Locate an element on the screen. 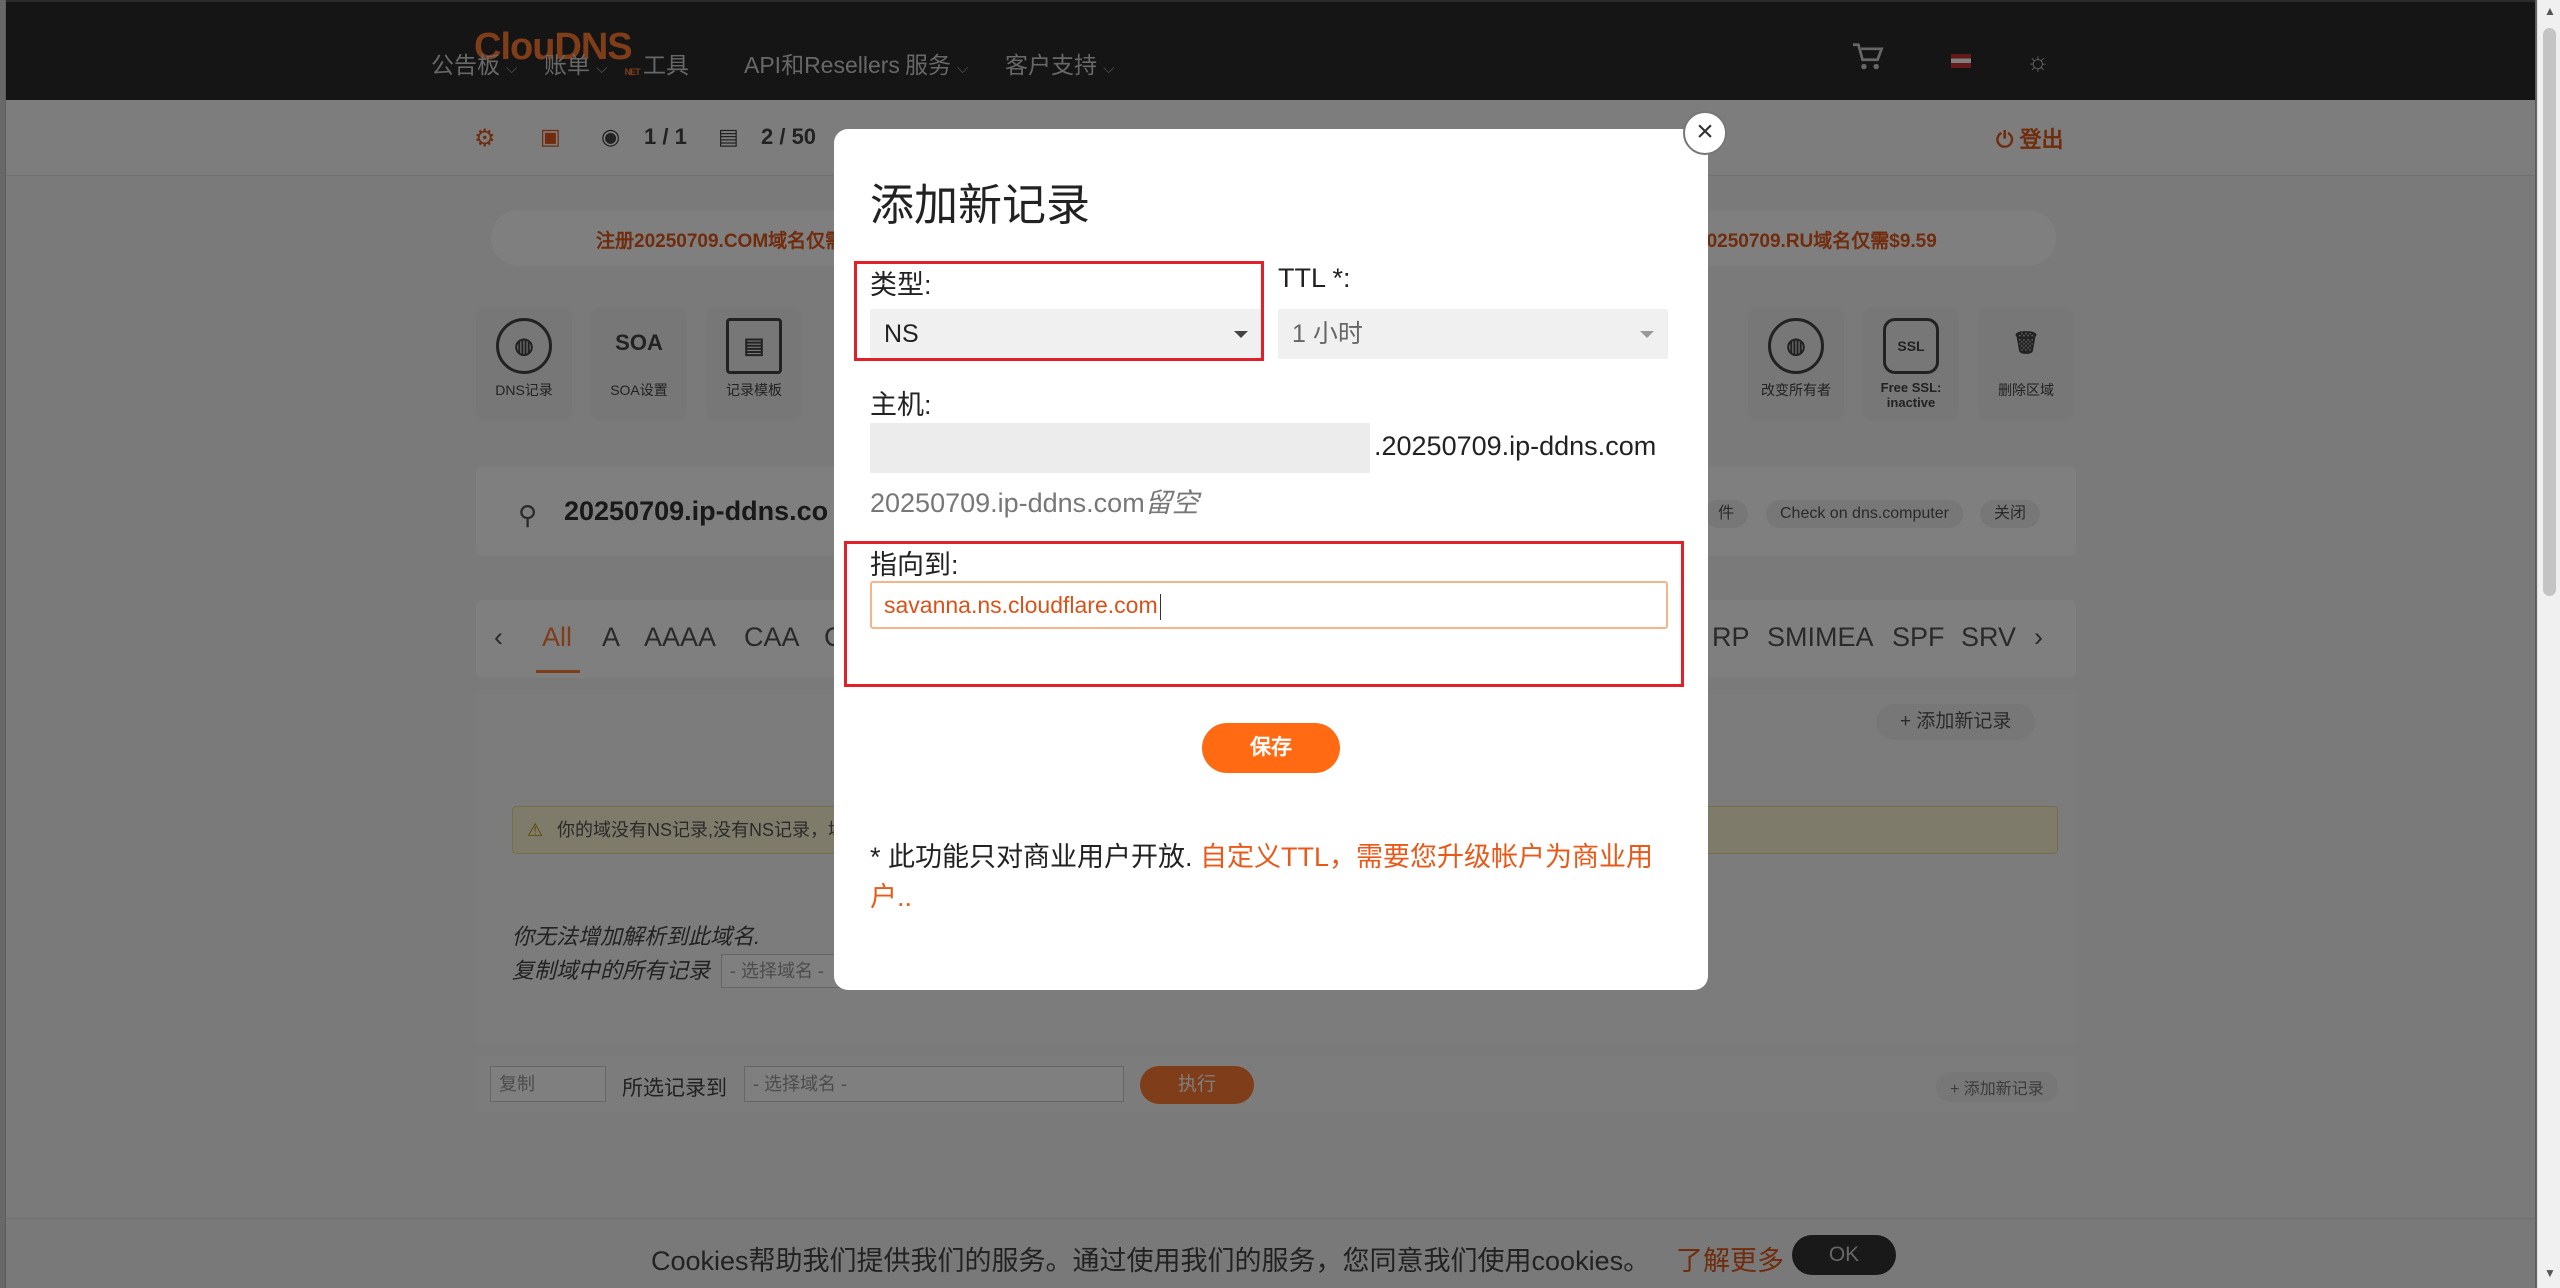 This screenshot has width=2560, height=1288. close-icon: × is located at coordinates (1705, 133).